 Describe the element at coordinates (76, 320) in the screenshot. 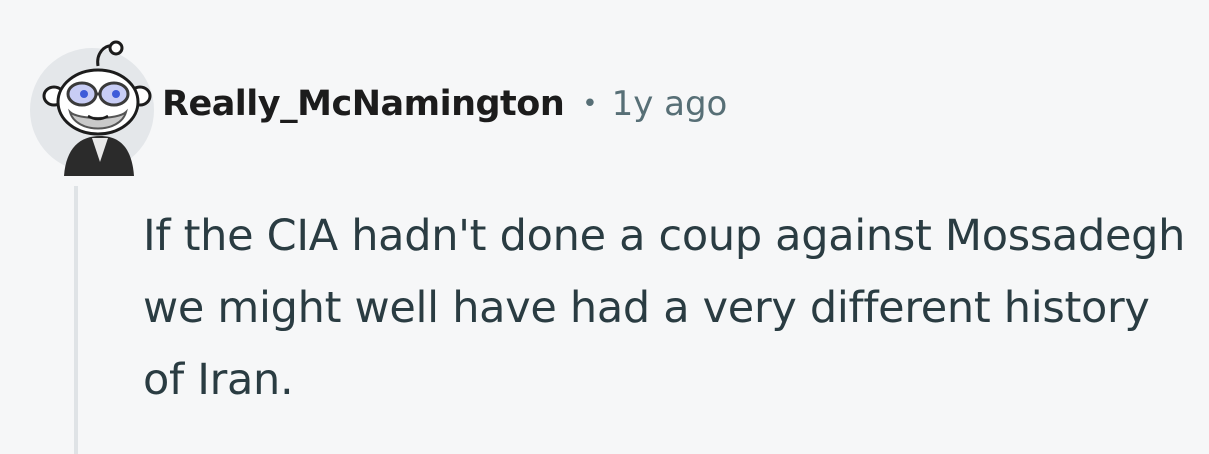

I see `thread-line` at that location.